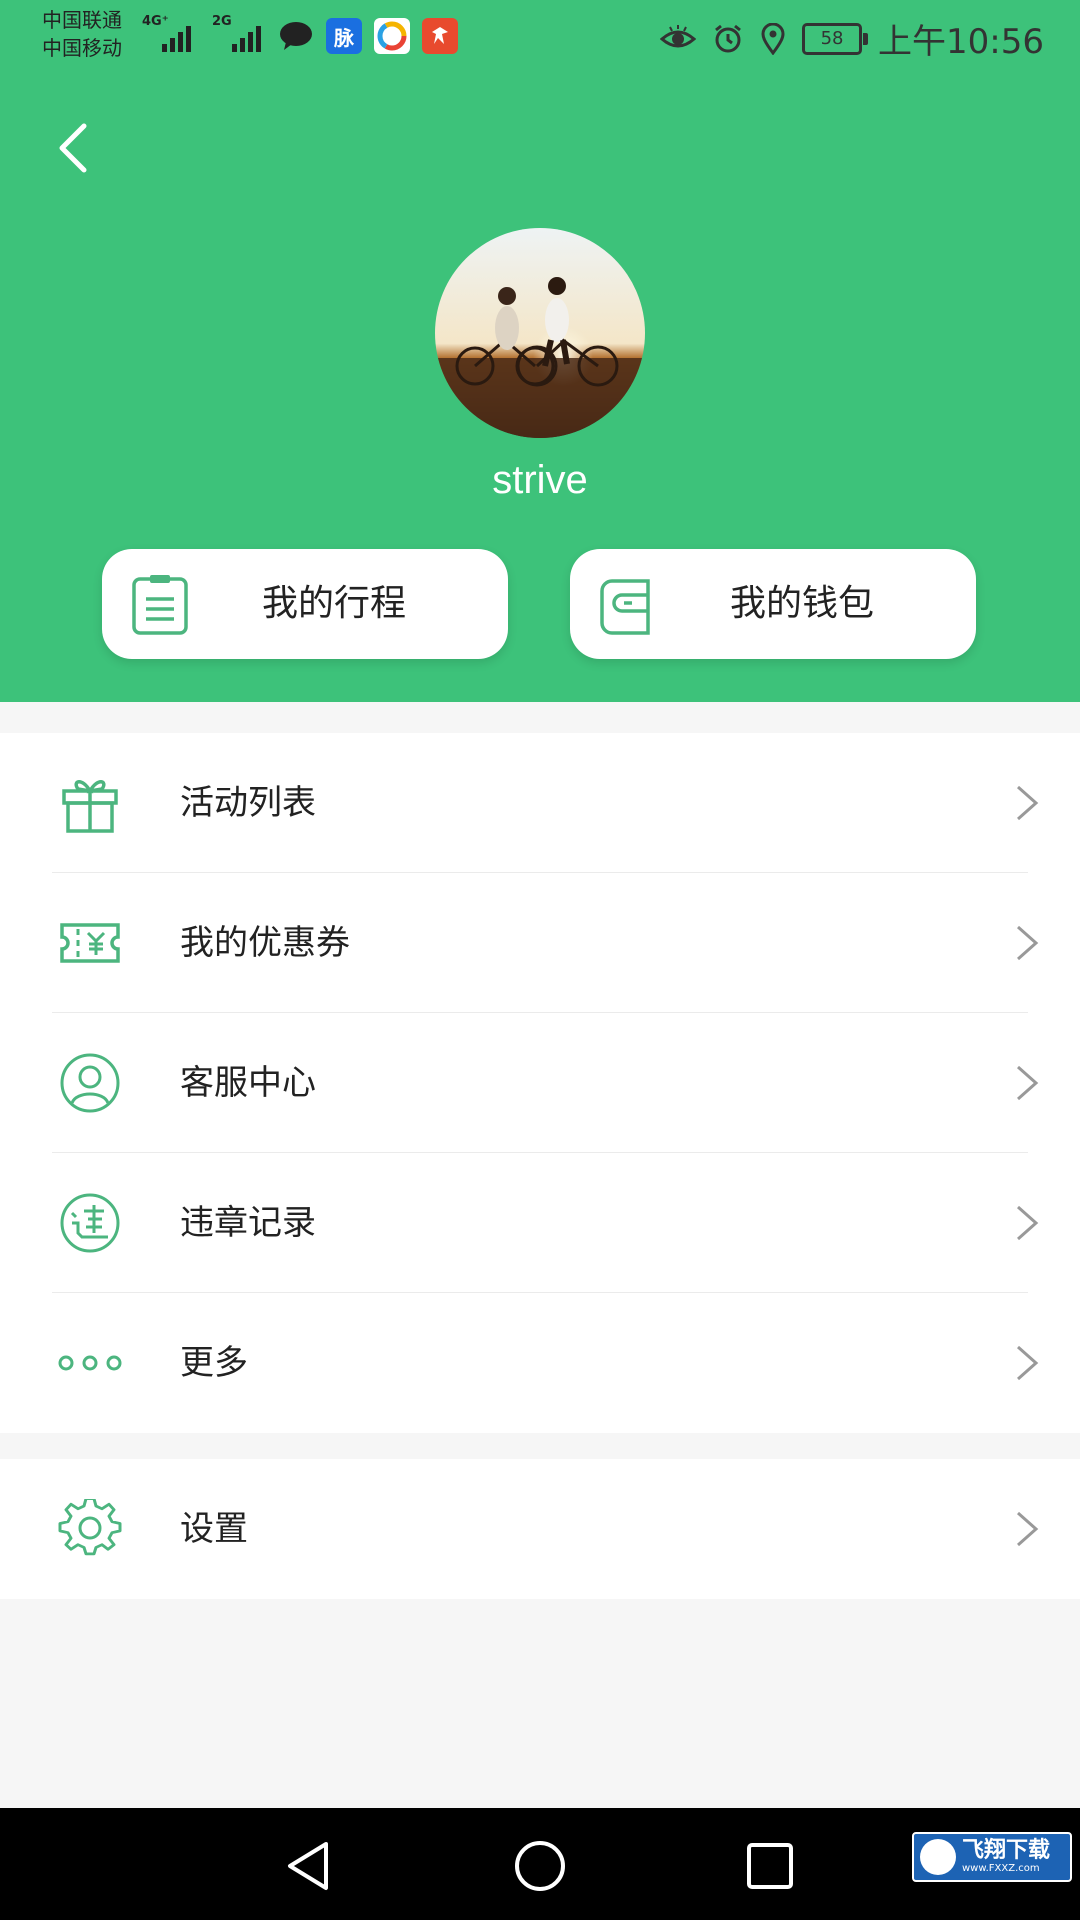 This screenshot has height=1920, width=1080. I want to click on settings-group: 设置, so click(540, 1529).